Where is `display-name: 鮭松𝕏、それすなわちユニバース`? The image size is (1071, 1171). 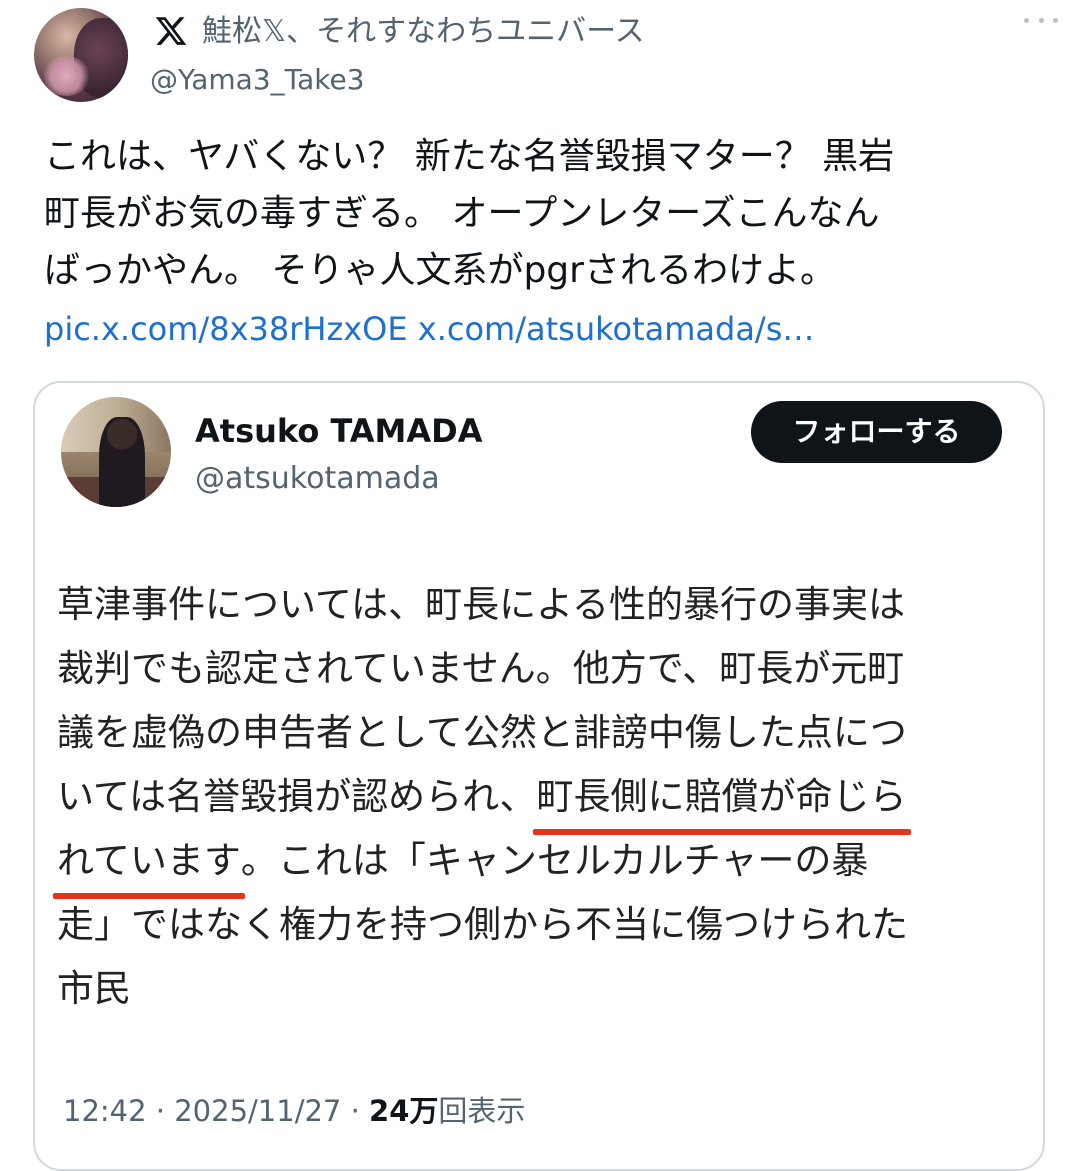 display-name: 鮭松𝕏、それすなわちユニバース is located at coordinates (423, 32).